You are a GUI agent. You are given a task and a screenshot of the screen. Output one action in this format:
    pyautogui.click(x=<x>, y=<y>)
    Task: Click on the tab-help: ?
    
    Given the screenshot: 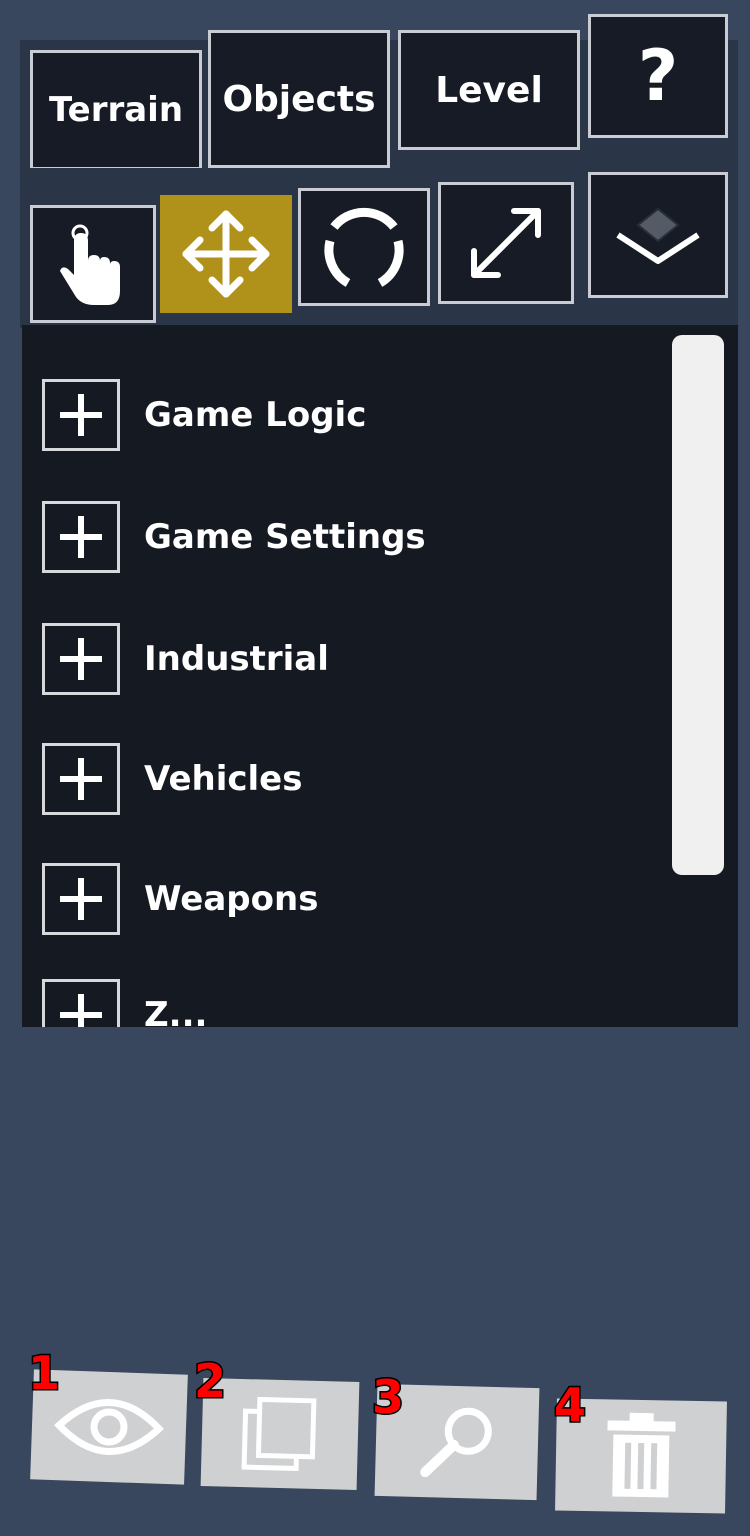 What is the action you would take?
    pyautogui.click(x=658, y=76)
    